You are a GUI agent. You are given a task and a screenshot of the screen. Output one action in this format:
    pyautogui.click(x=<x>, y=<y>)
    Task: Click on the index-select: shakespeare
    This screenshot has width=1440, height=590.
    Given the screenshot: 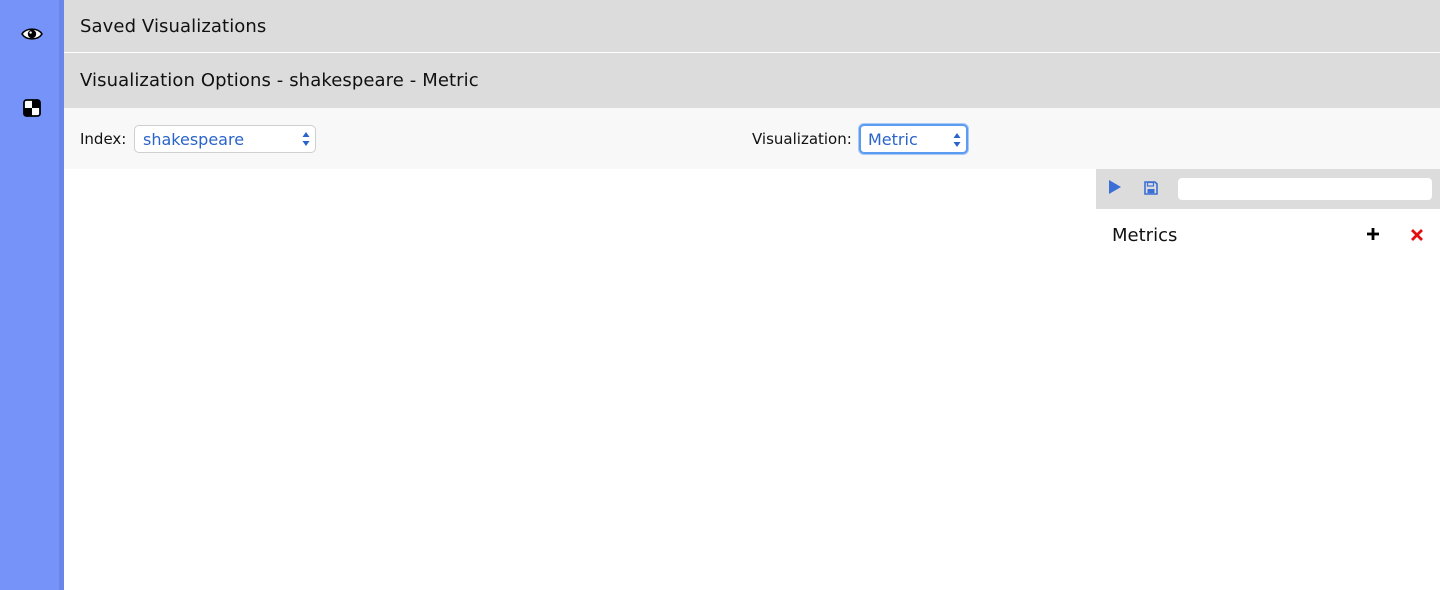 What is the action you would take?
    pyautogui.click(x=225, y=139)
    